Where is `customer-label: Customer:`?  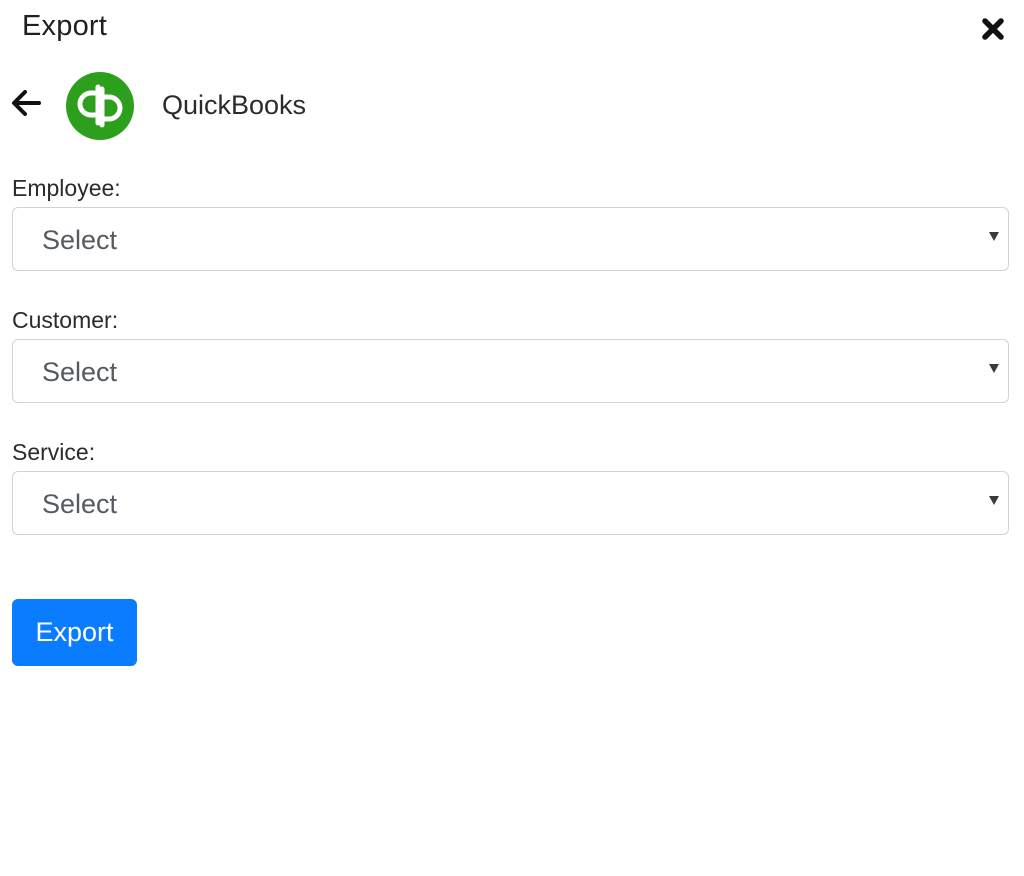 customer-label: Customer: is located at coordinates (65, 320).